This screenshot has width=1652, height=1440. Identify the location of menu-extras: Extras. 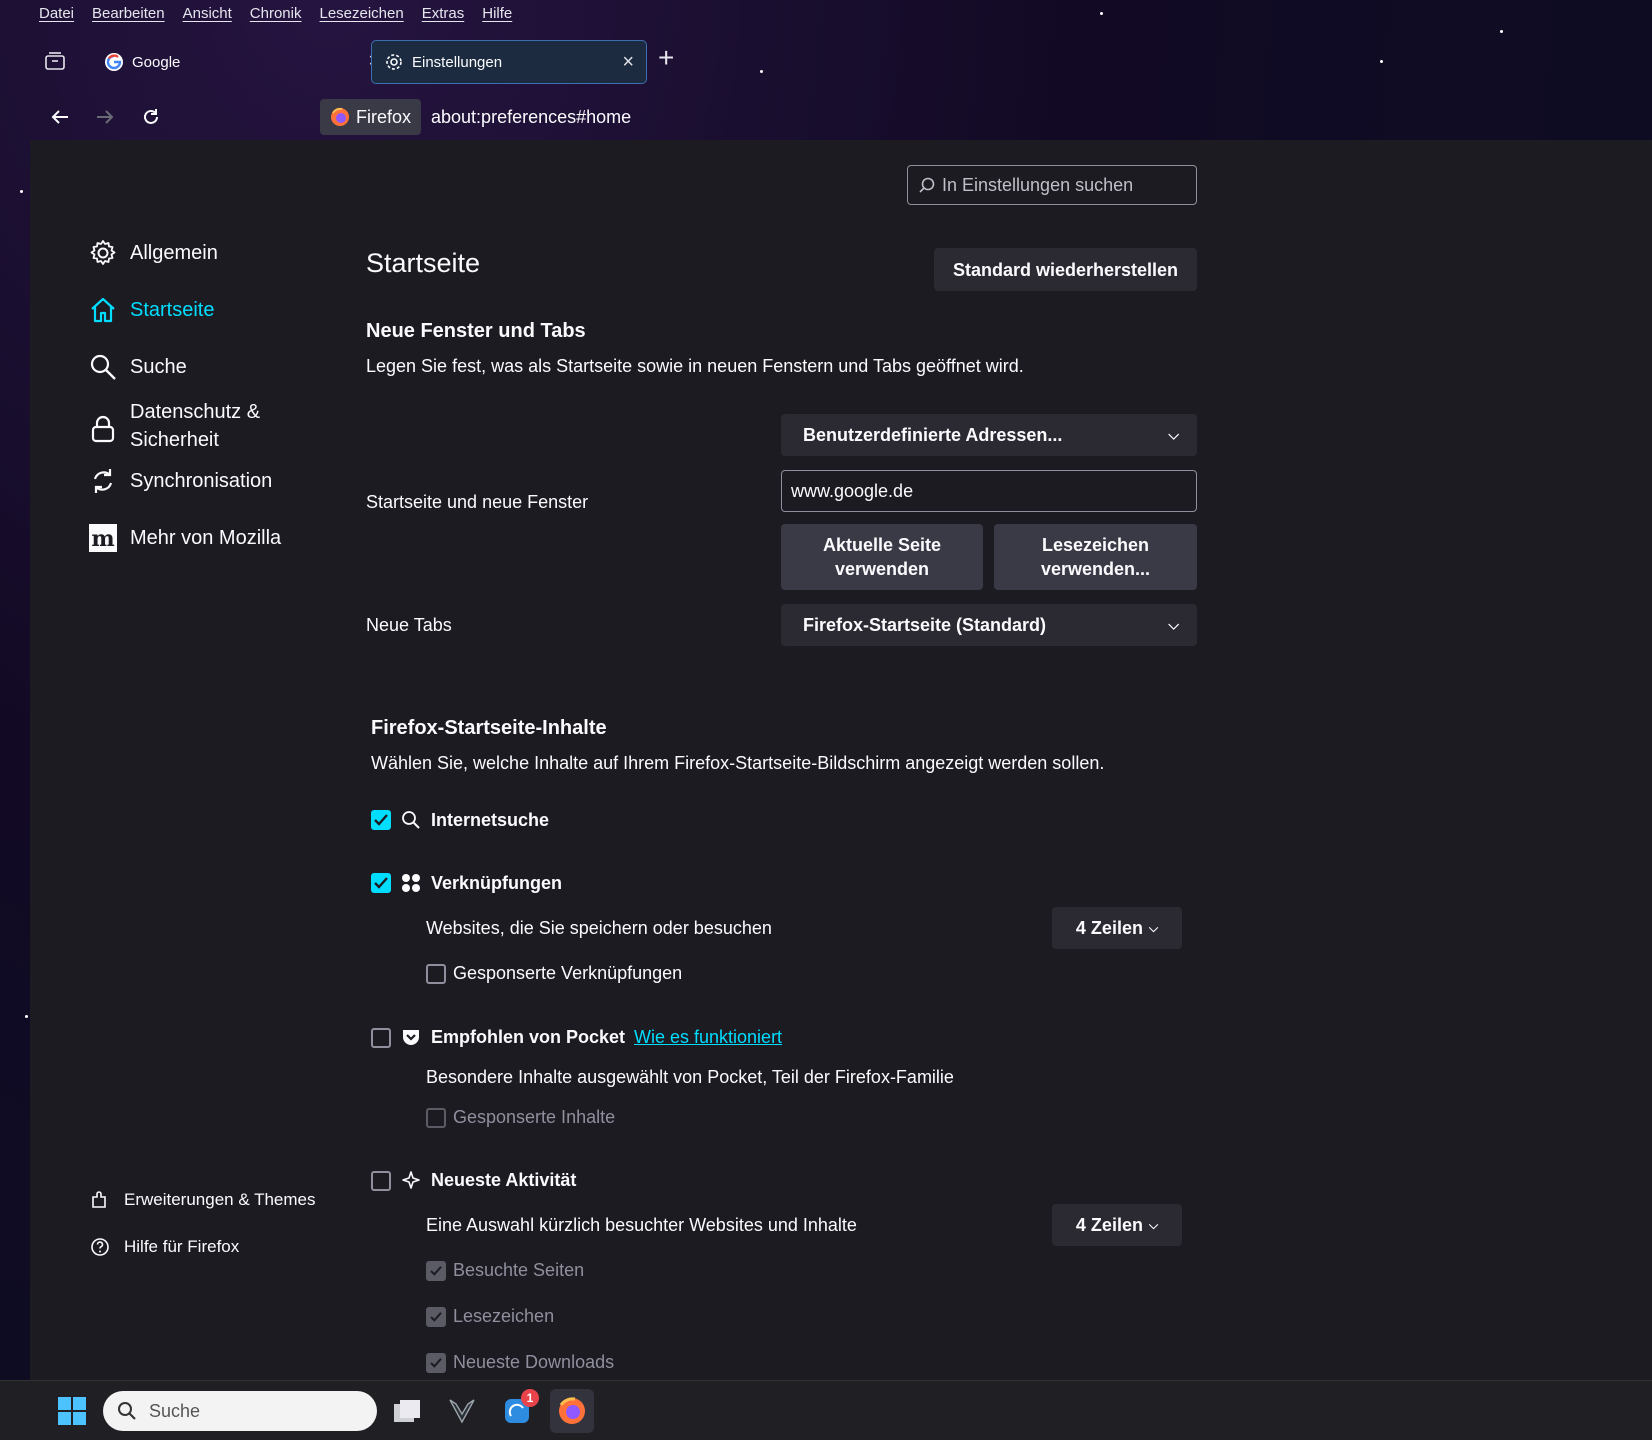
(443, 13).